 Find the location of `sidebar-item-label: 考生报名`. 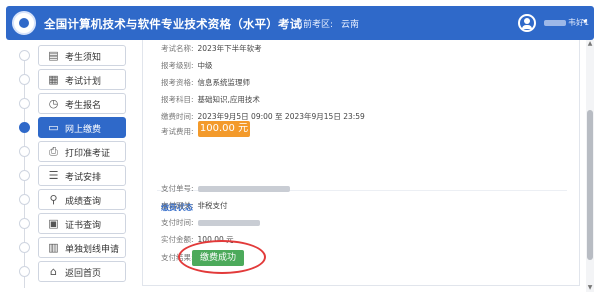

sidebar-item-label: 考生报名 is located at coordinates (83, 106).